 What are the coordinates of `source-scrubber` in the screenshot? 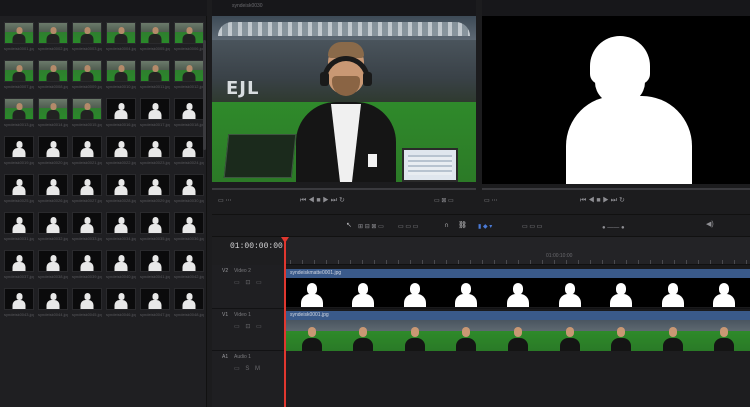 It's located at (344, 189).